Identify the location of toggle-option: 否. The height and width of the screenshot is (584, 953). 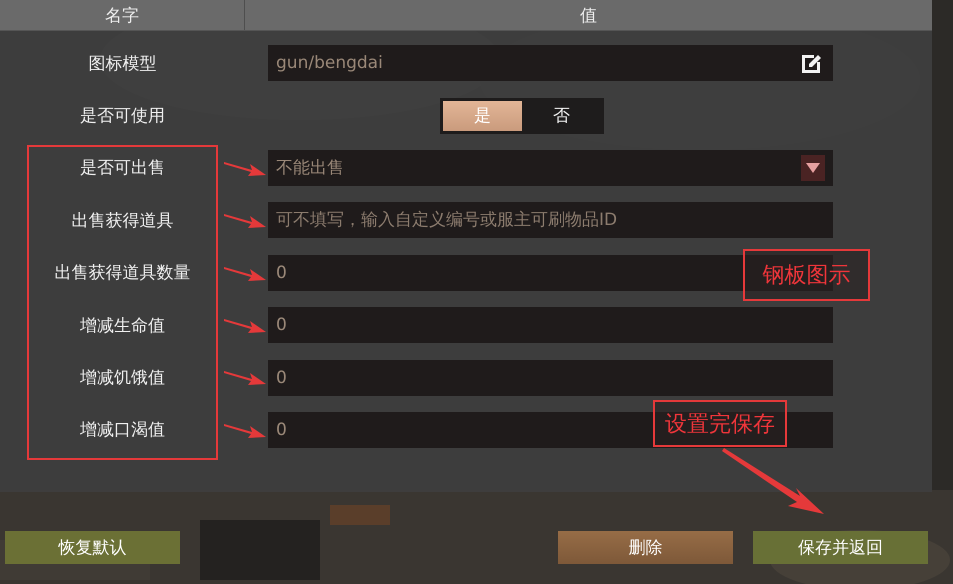
(561, 115).